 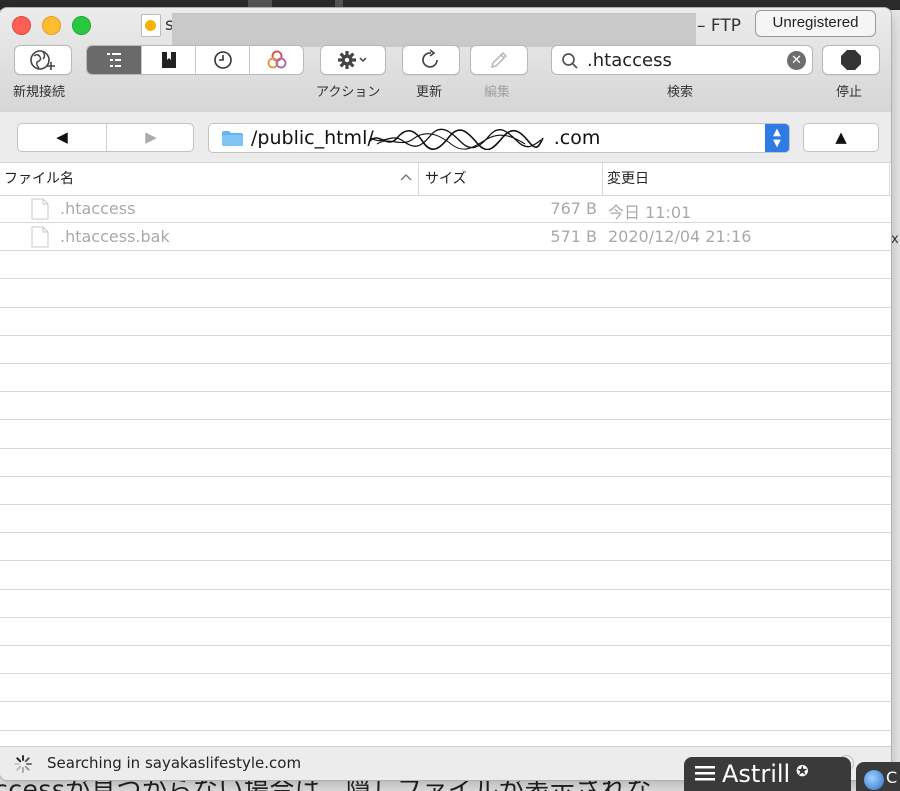 I want to click on folder-icon, so click(x=232, y=138).